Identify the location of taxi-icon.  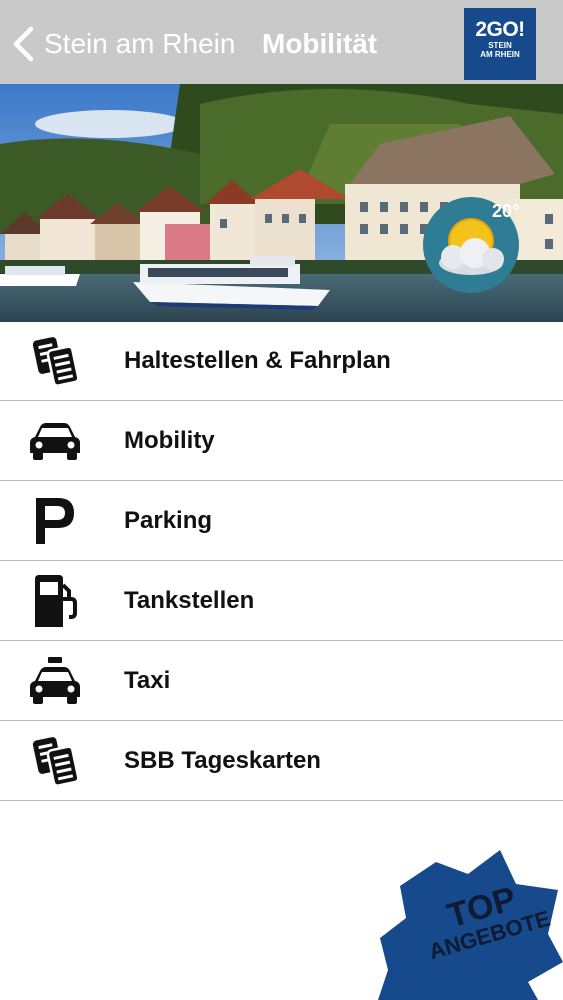
(55, 681).